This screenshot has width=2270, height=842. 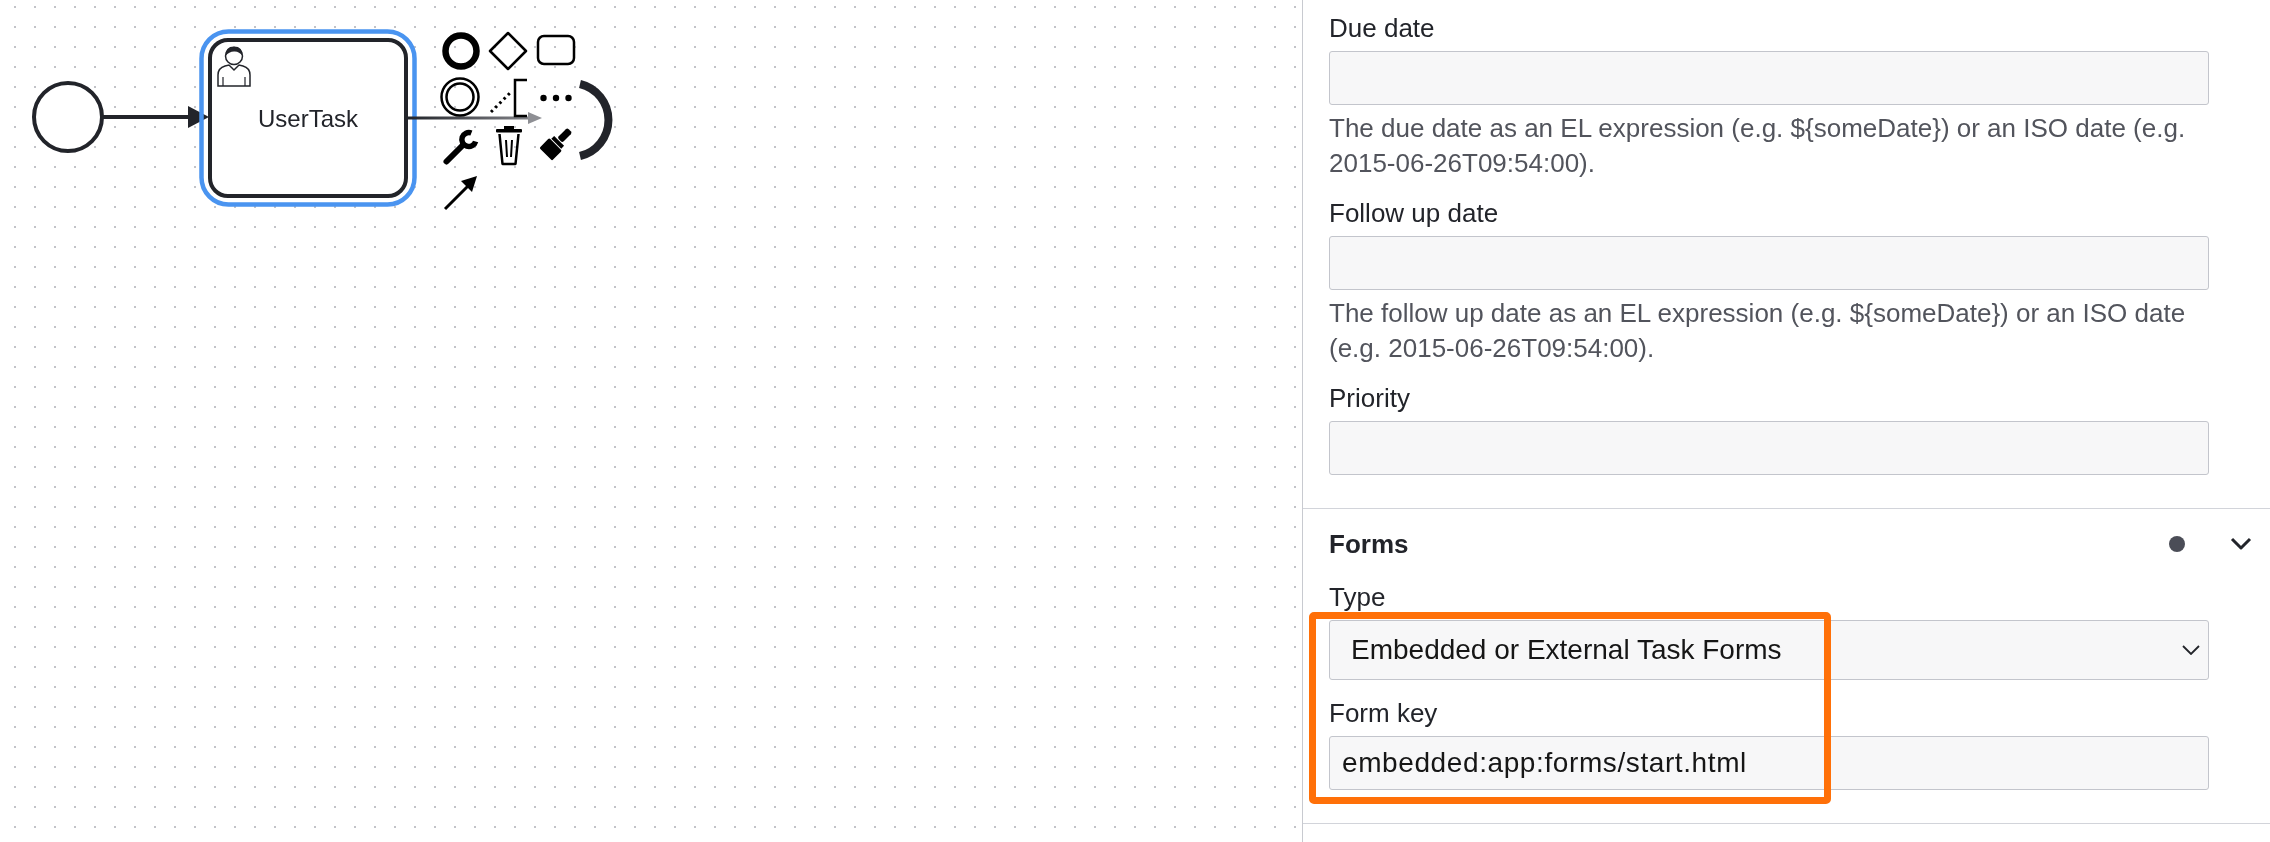 I want to click on ellipsis-icon, so click(x=556, y=98).